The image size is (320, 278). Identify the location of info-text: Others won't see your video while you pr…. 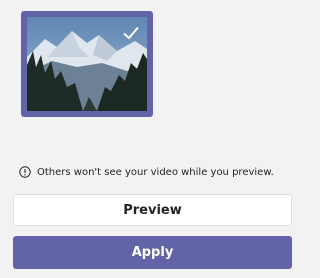
(155, 172).